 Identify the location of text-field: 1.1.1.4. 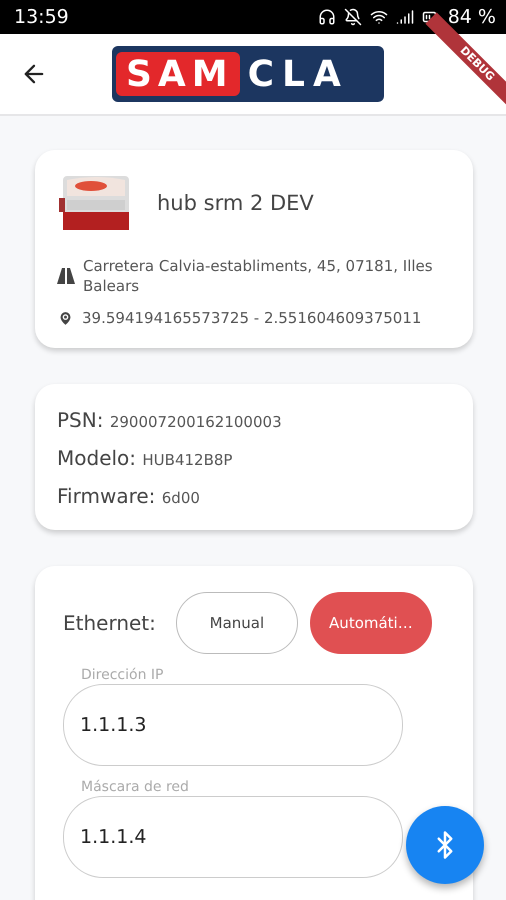
(233, 837).